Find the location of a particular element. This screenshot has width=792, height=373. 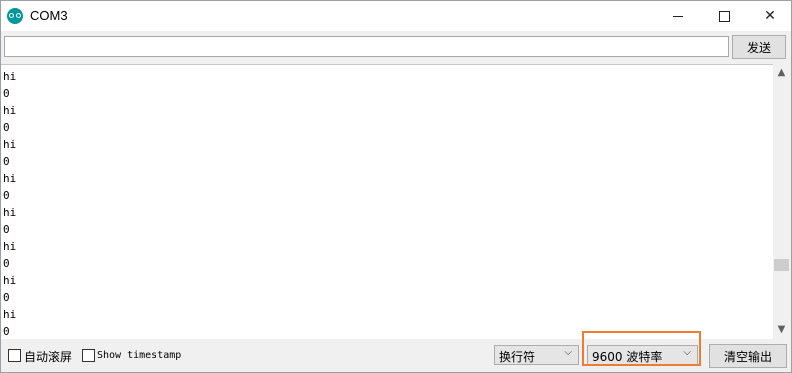

line-ending-value: 换行符 is located at coordinates (517, 357).